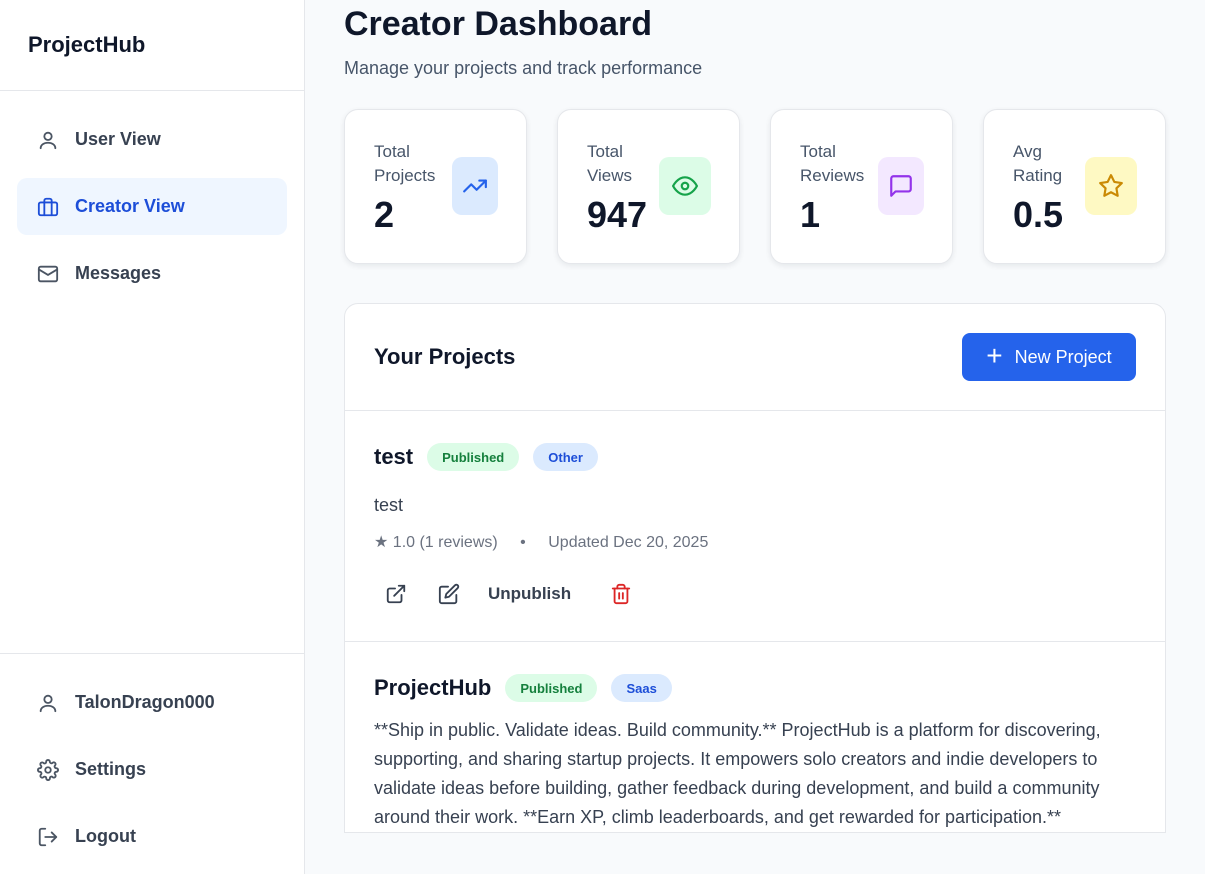 Image resolution: width=1205 pixels, height=874 pixels. I want to click on stat-value: 2, so click(384, 214).